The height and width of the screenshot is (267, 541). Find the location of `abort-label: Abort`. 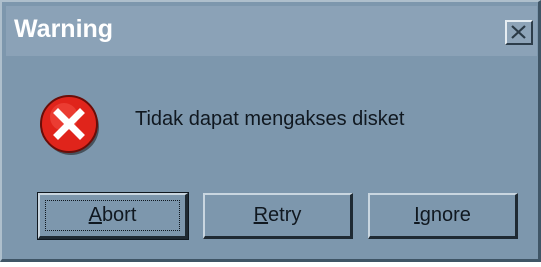

abort-label: Abort is located at coordinates (112, 215).